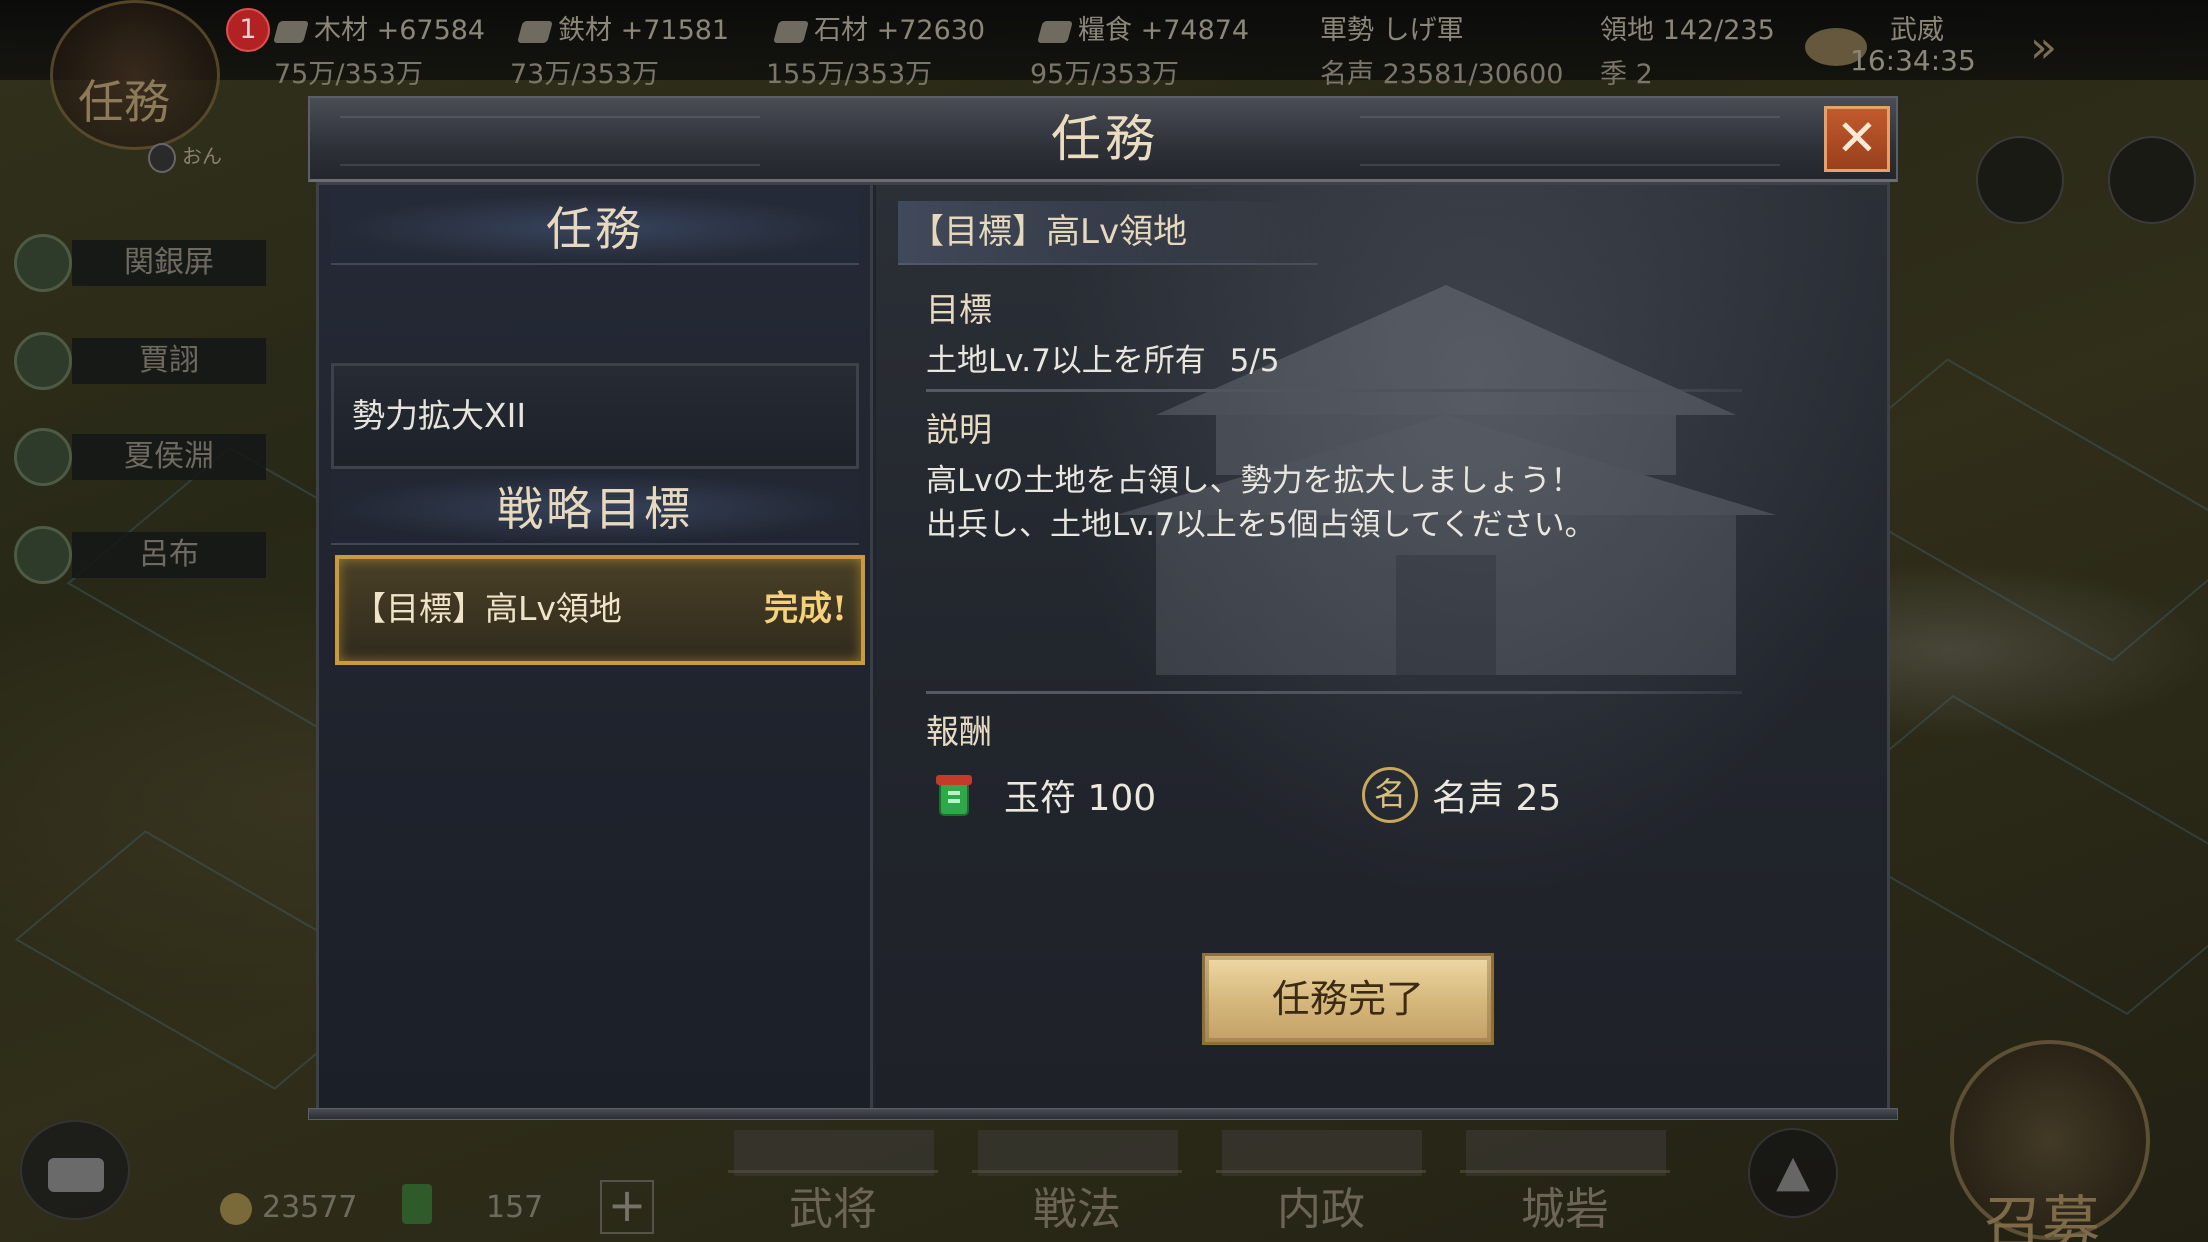  What do you see at coordinates (595, 509) in the screenshot?
I see `strategy-heading: 戦略目標` at bounding box center [595, 509].